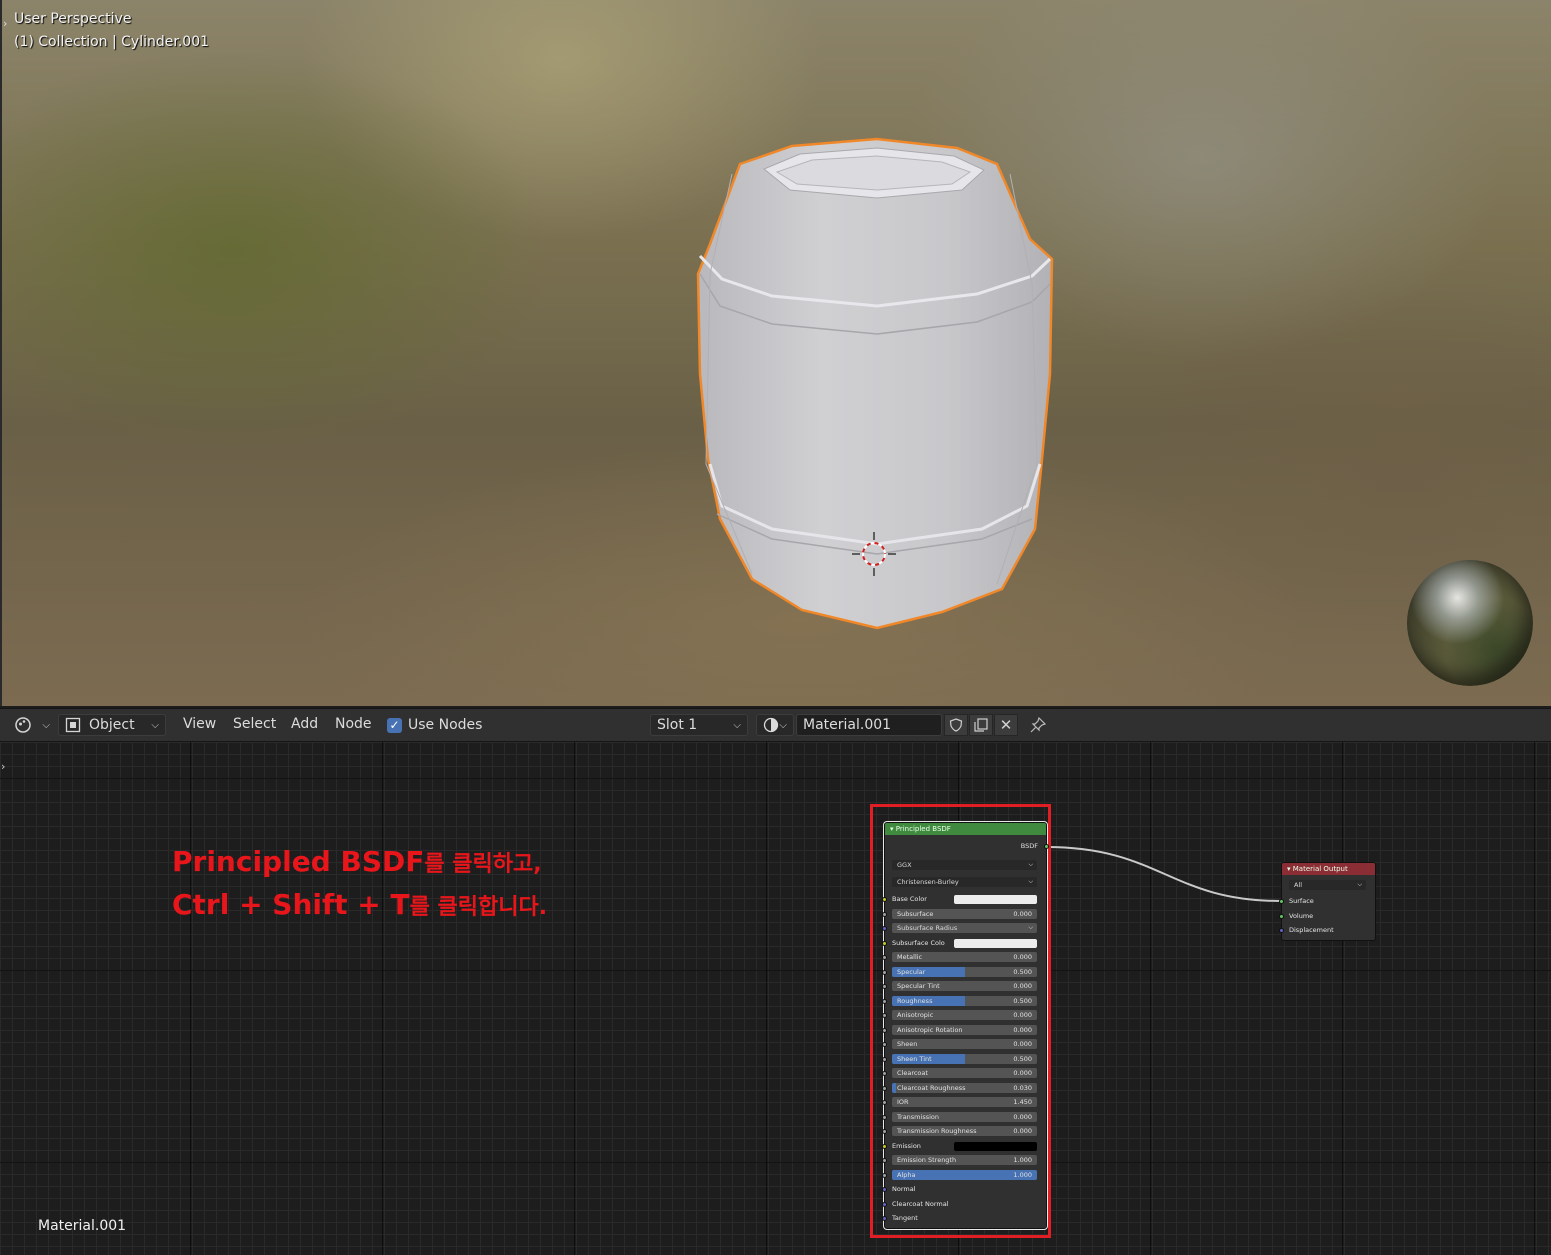 This screenshot has height=1255, width=1551. I want to click on value-slider: Emission Strength 1.000, so click(964, 1160).